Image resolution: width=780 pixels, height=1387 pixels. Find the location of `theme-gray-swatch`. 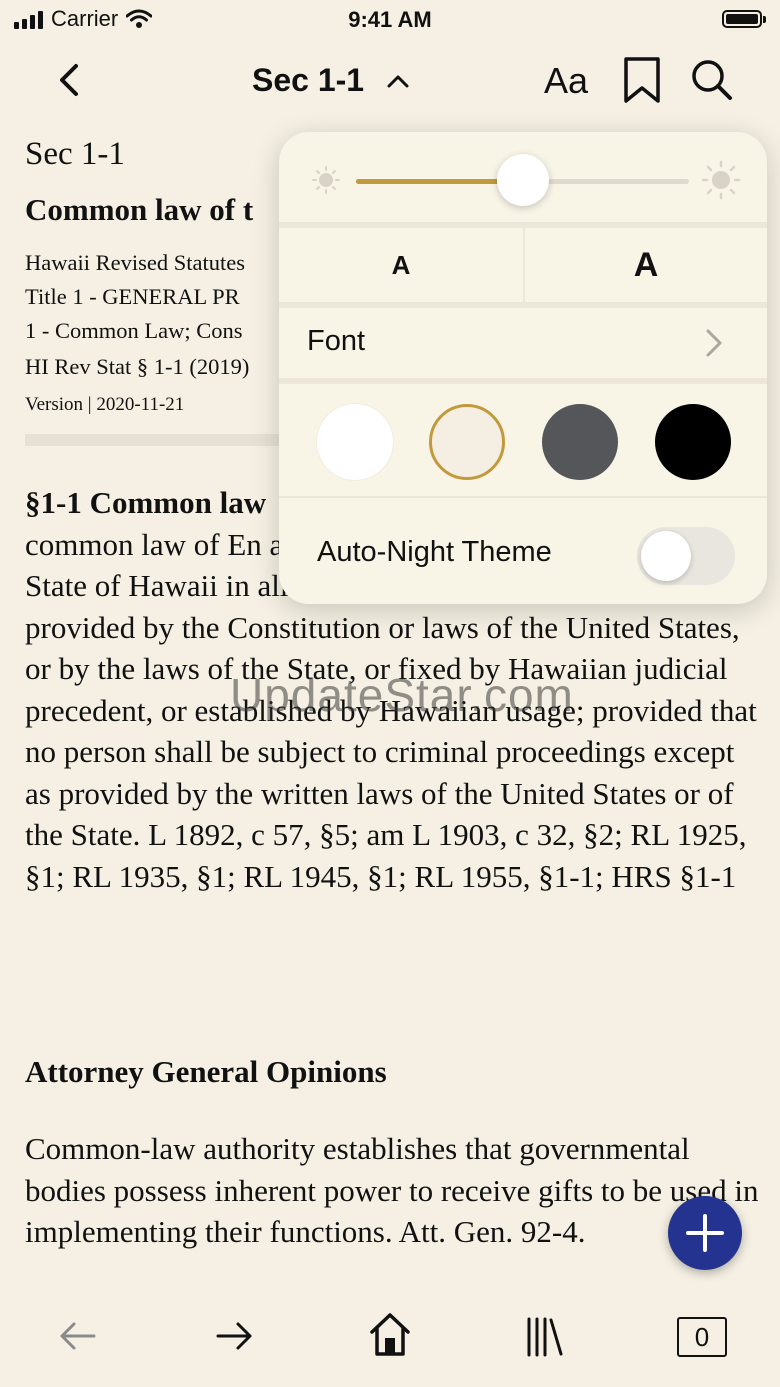

theme-gray-swatch is located at coordinates (580, 442).